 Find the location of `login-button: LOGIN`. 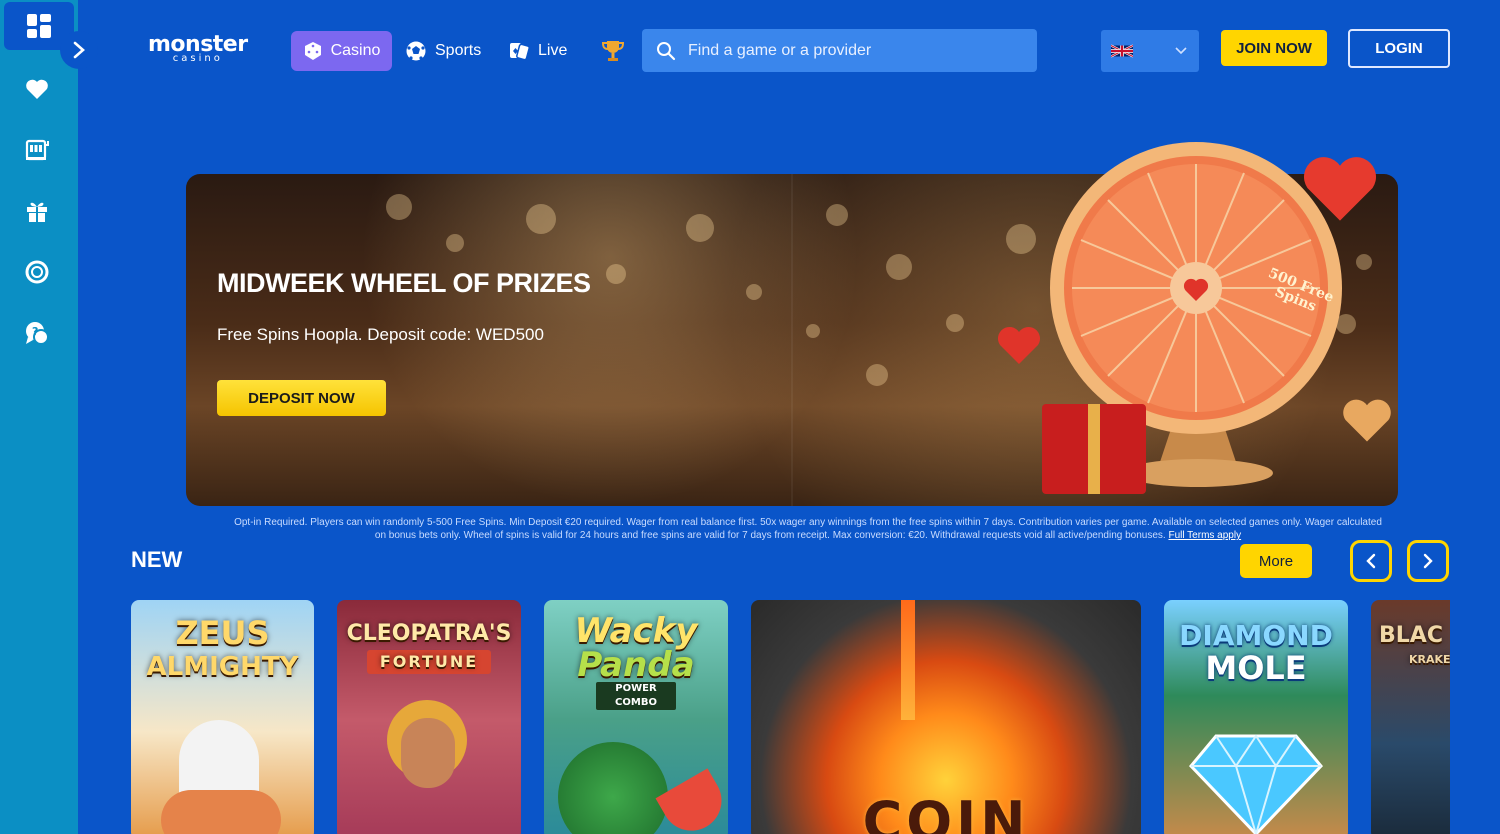

login-button: LOGIN is located at coordinates (1399, 48).